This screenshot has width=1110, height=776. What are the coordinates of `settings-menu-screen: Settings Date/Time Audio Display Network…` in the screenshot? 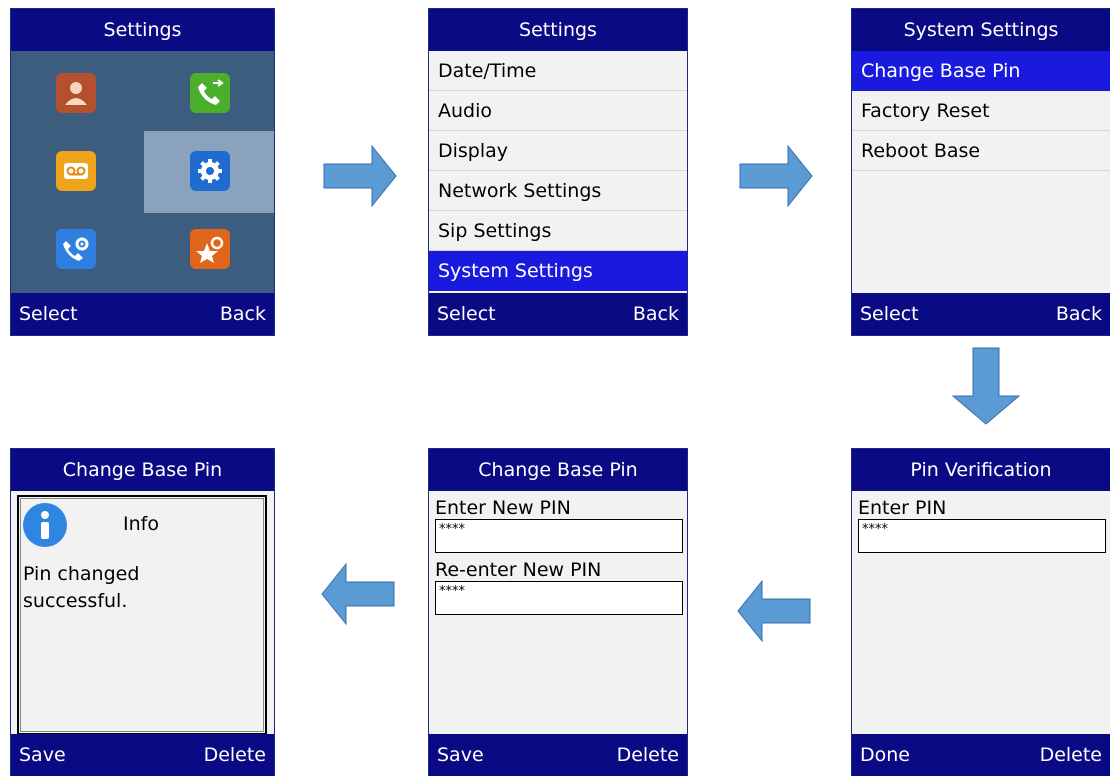 It's located at (558, 172).